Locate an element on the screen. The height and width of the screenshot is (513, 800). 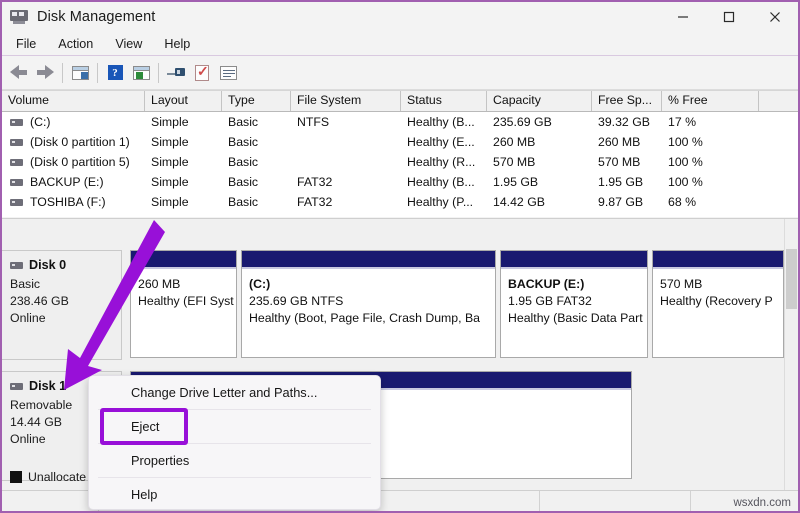
layout-cell: Simple is located at coordinates (170, 142).